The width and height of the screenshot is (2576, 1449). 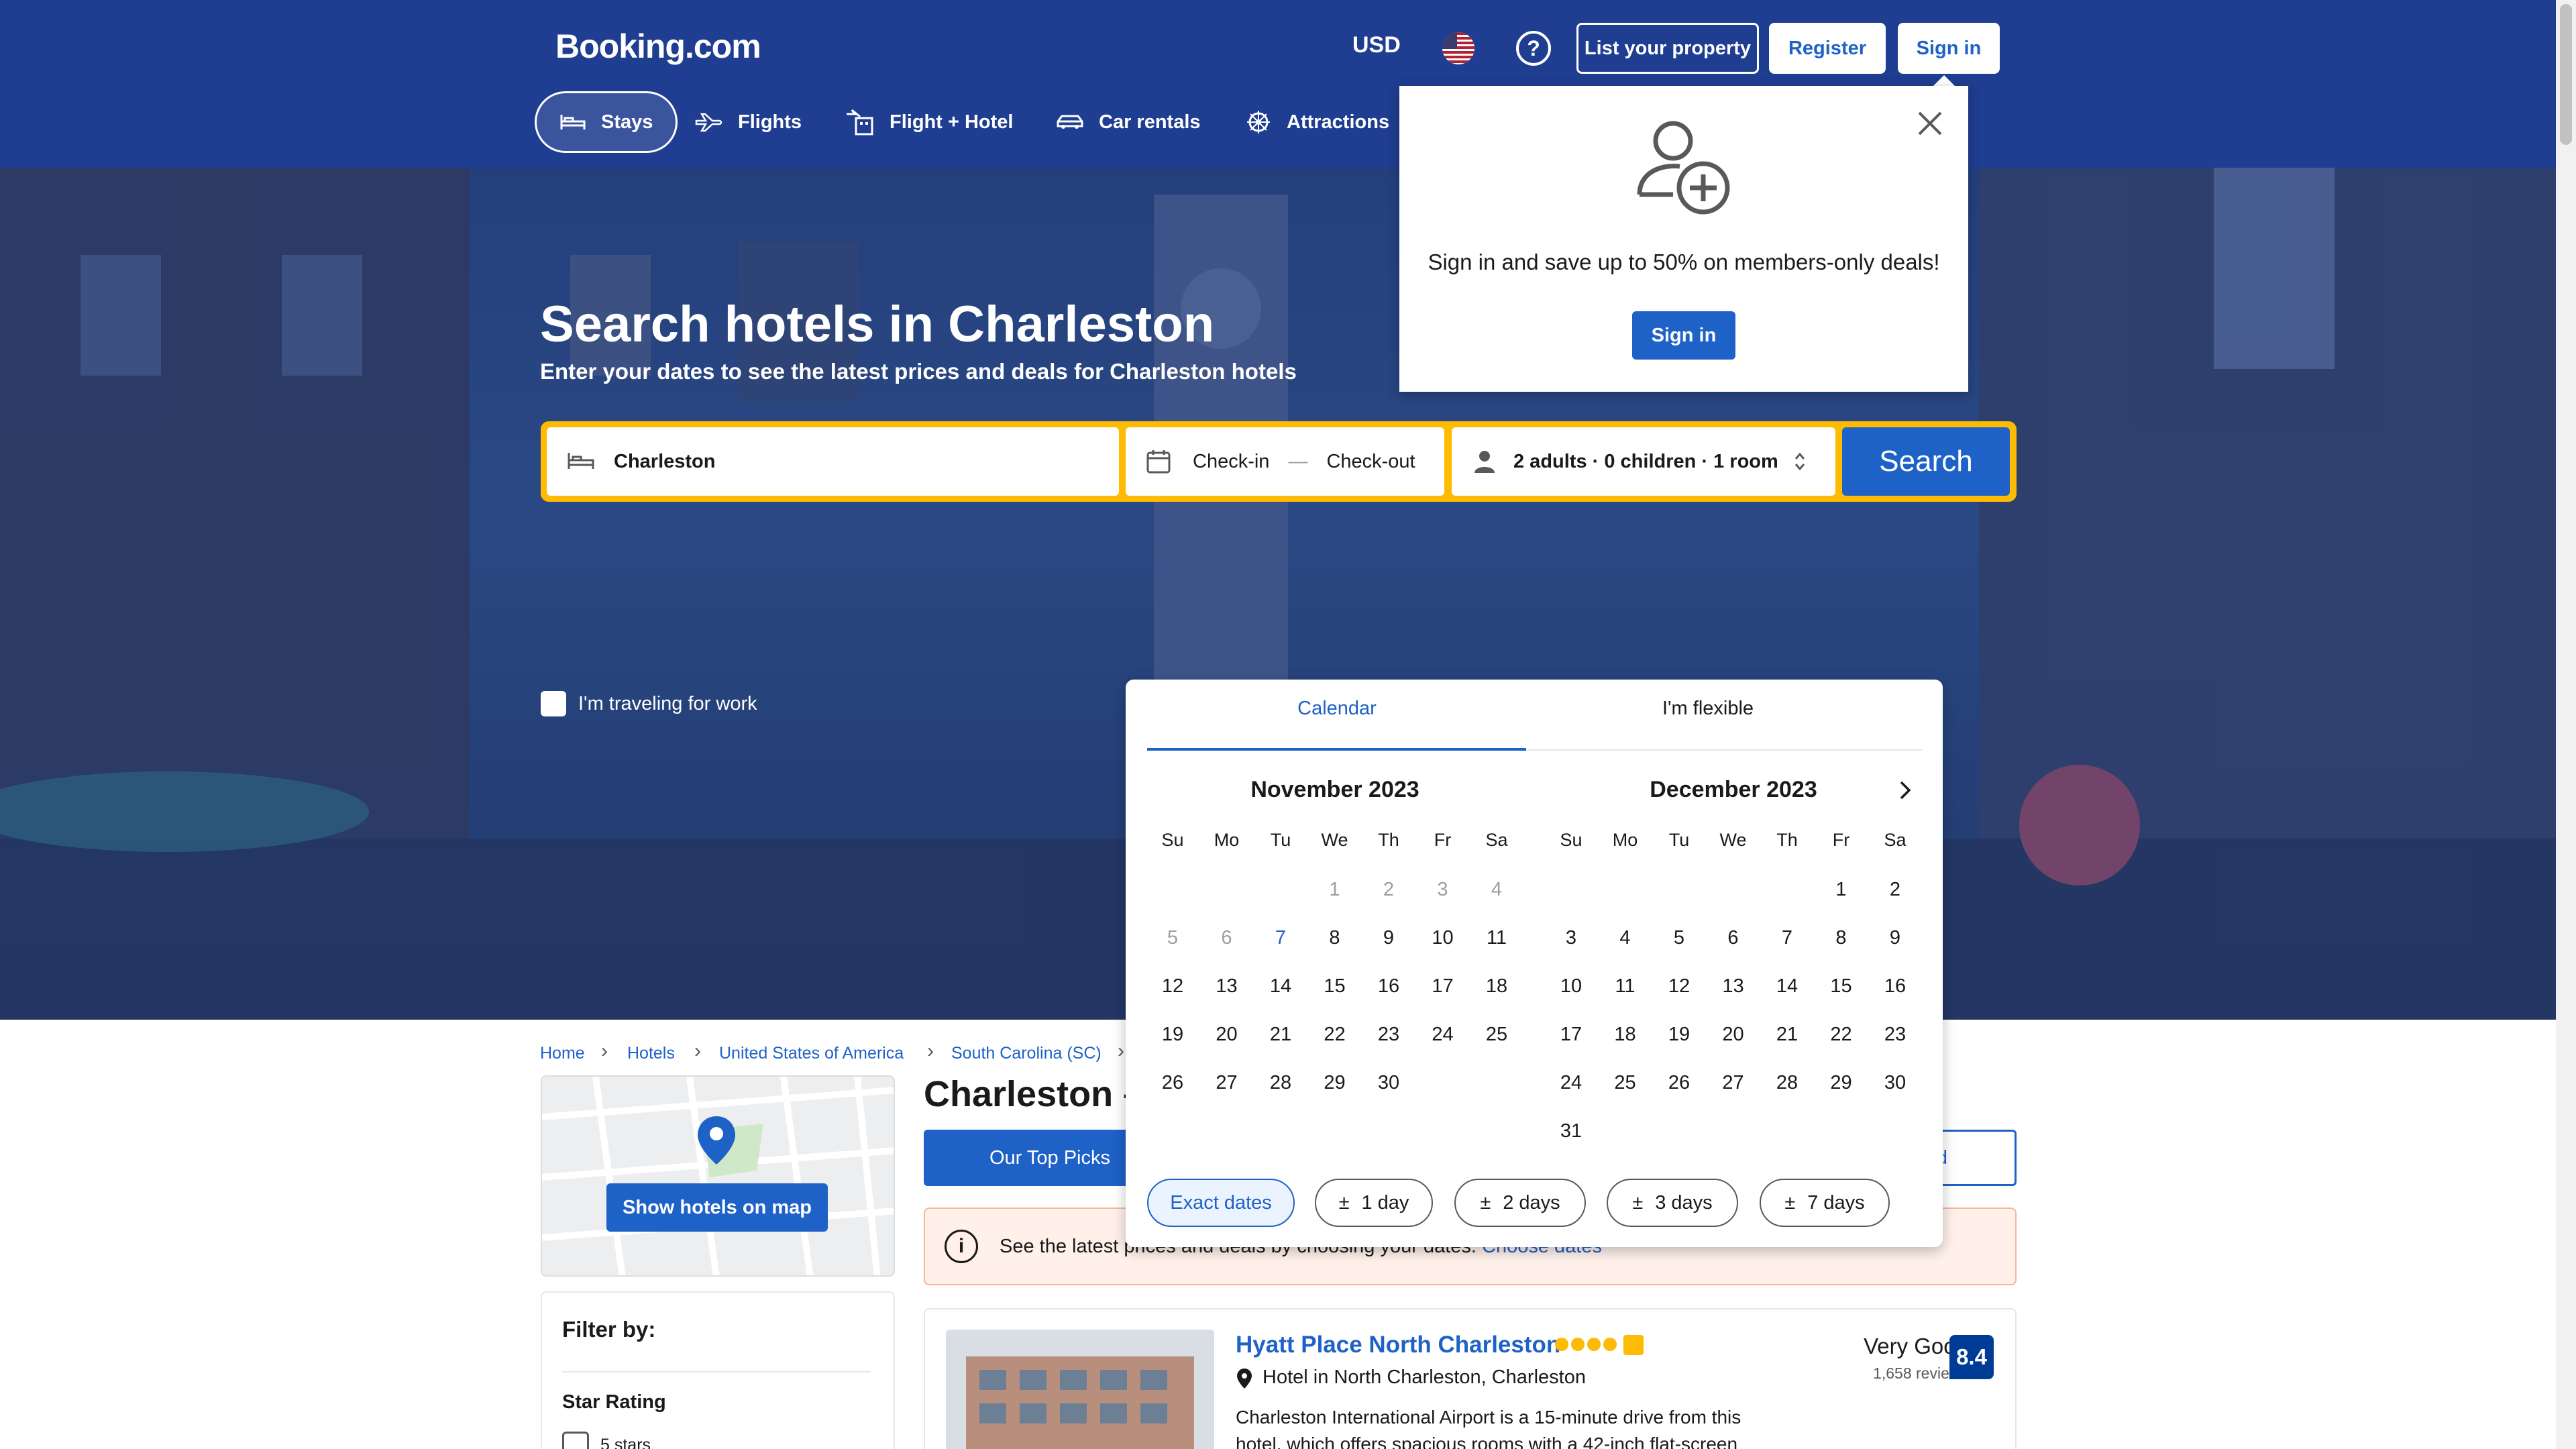 What do you see at coordinates (562, 1053) in the screenshot?
I see `breadcrumb-home: Home` at bounding box center [562, 1053].